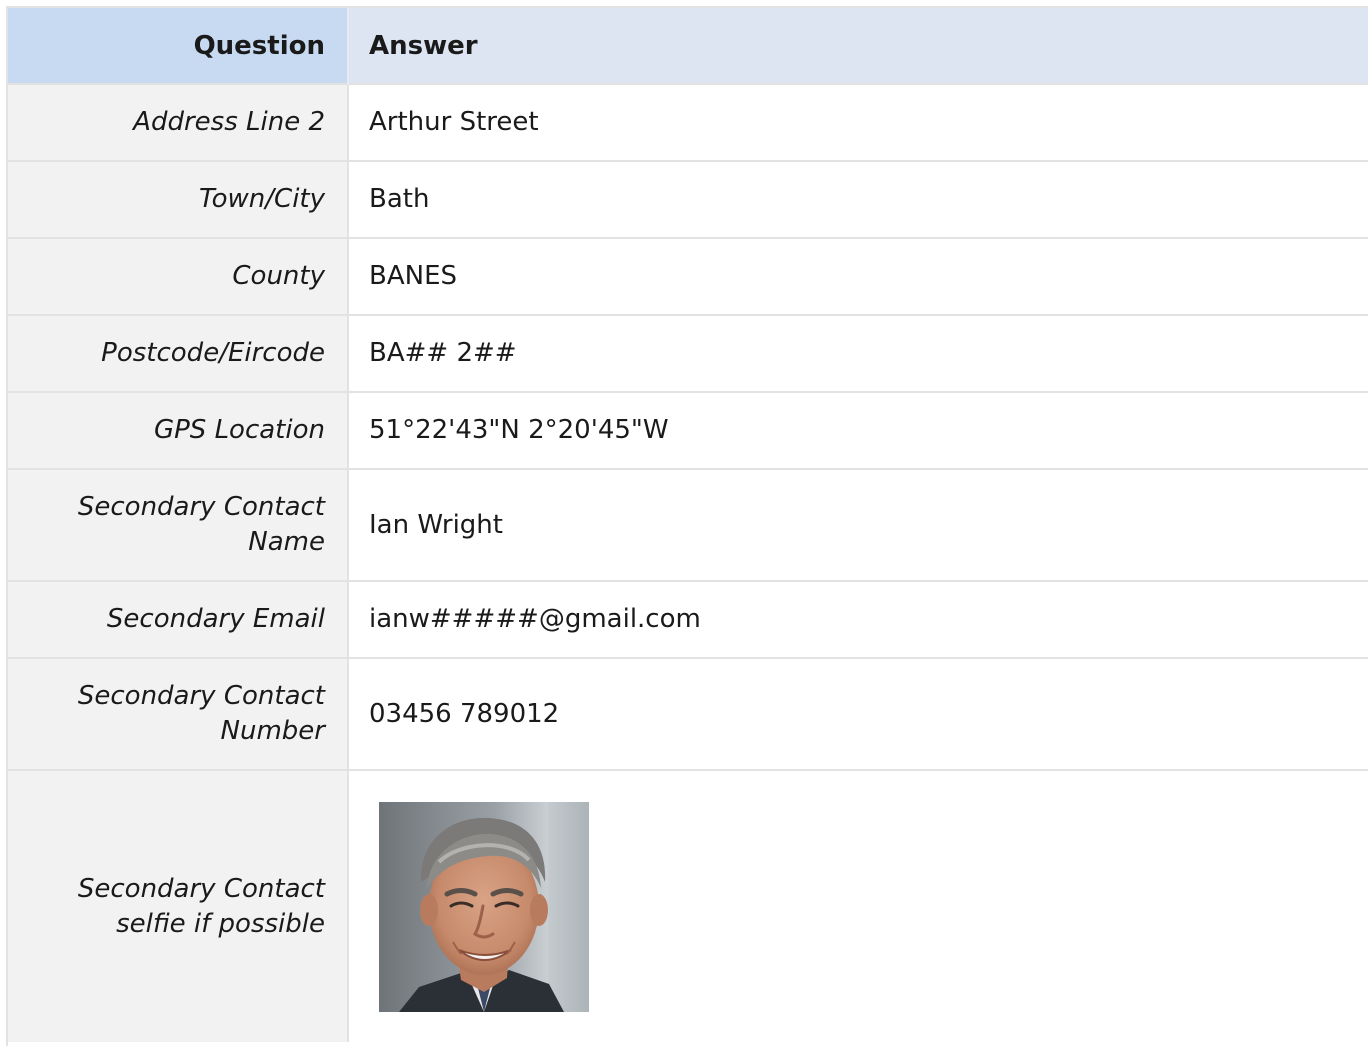 This screenshot has width=1370, height=1046. What do you see at coordinates (858, 276) in the screenshot?
I see `answer-cell: BANES` at bounding box center [858, 276].